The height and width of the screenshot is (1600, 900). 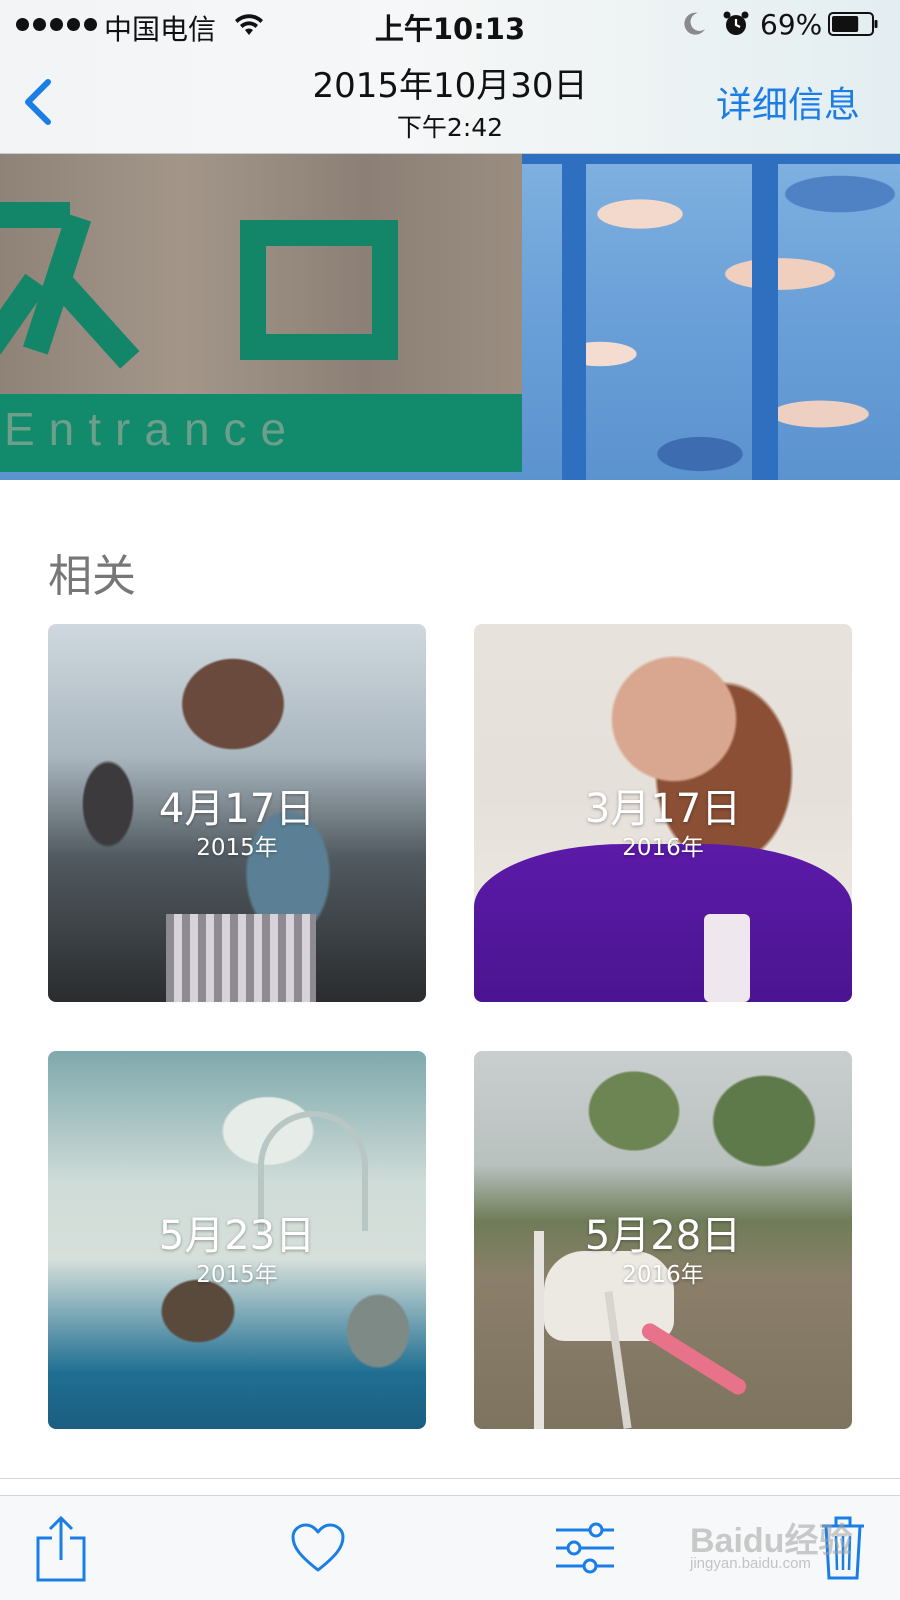 I want to click on baidu-watermark-url: jingyan.baidu.com, so click(x=750, y=1563).